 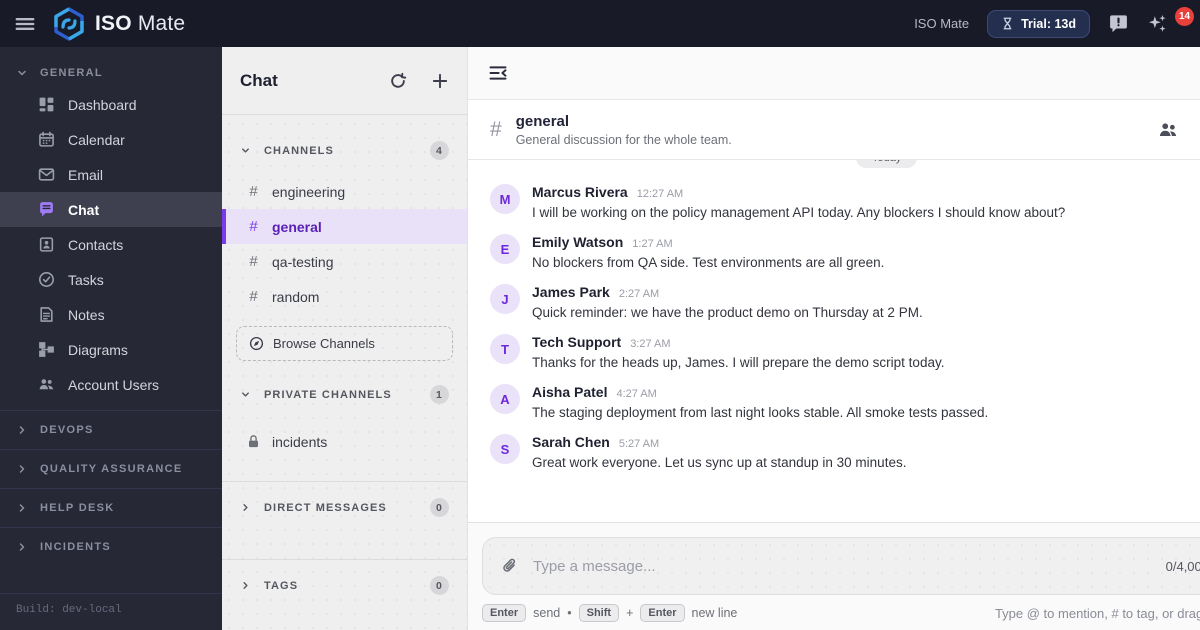 What do you see at coordinates (599, 613) in the screenshot?
I see `shift-key-hint: Shift` at bounding box center [599, 613].